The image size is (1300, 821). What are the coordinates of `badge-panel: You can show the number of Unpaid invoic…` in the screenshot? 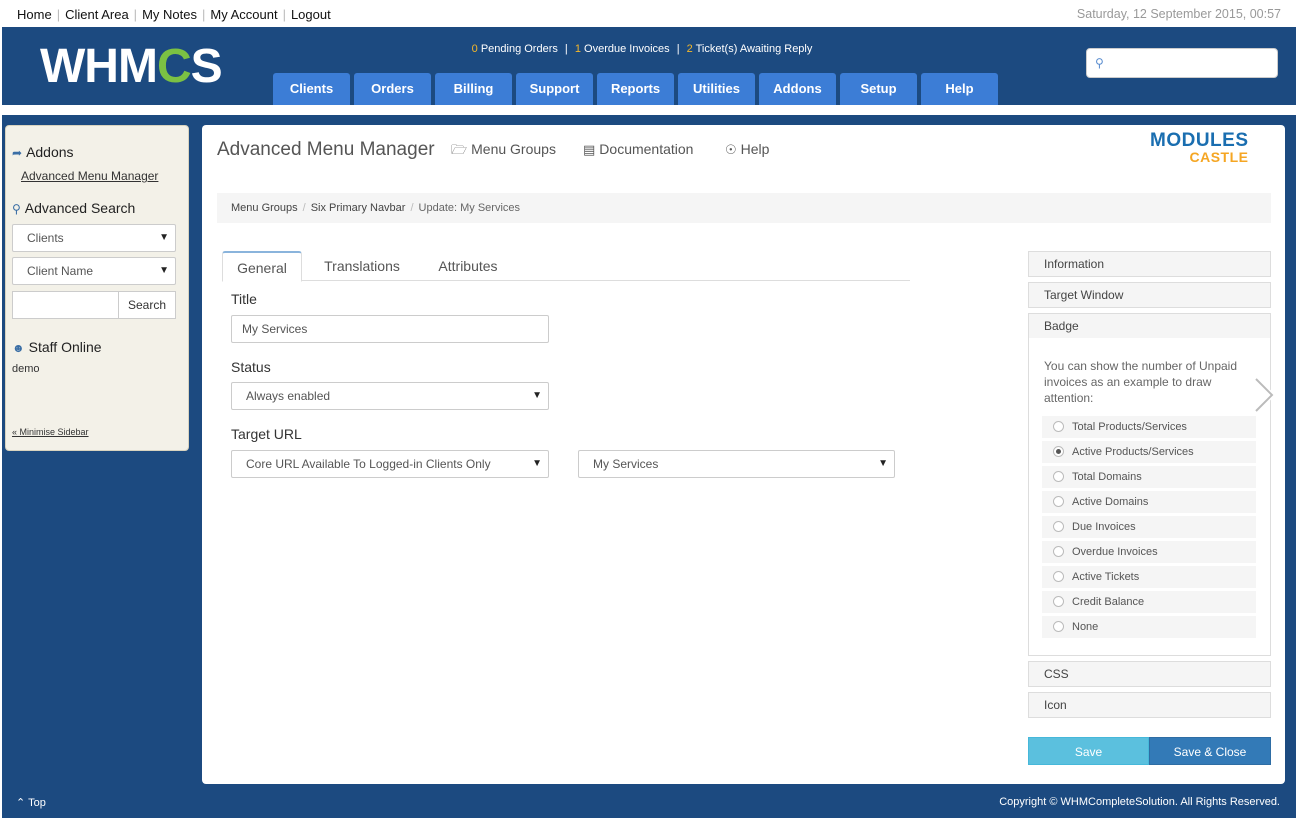 It's located at (1149, 497).